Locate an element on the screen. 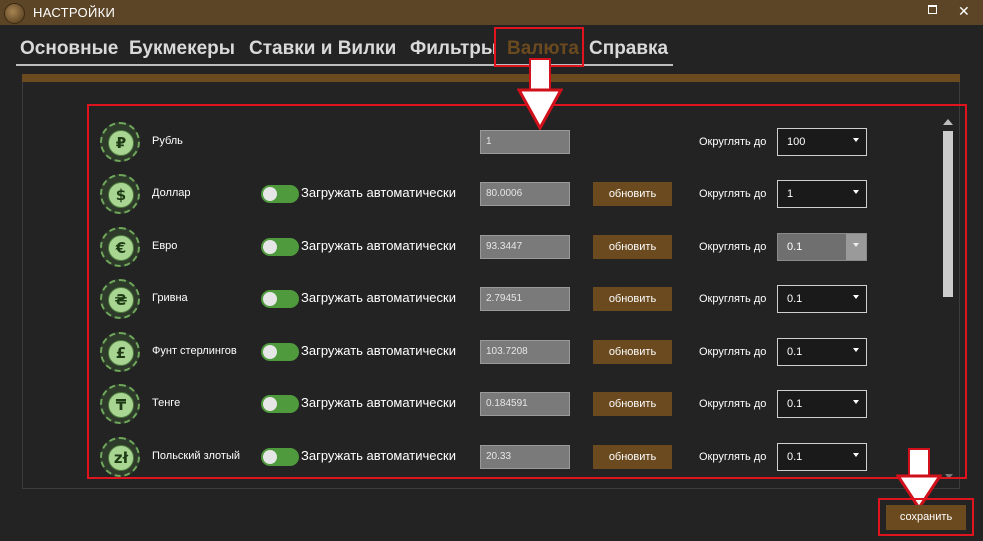 Image resolution: width=983 pixels, height=541 pixels. window-title: НАСТРОЙКИ is located at coordinates (74, 12).